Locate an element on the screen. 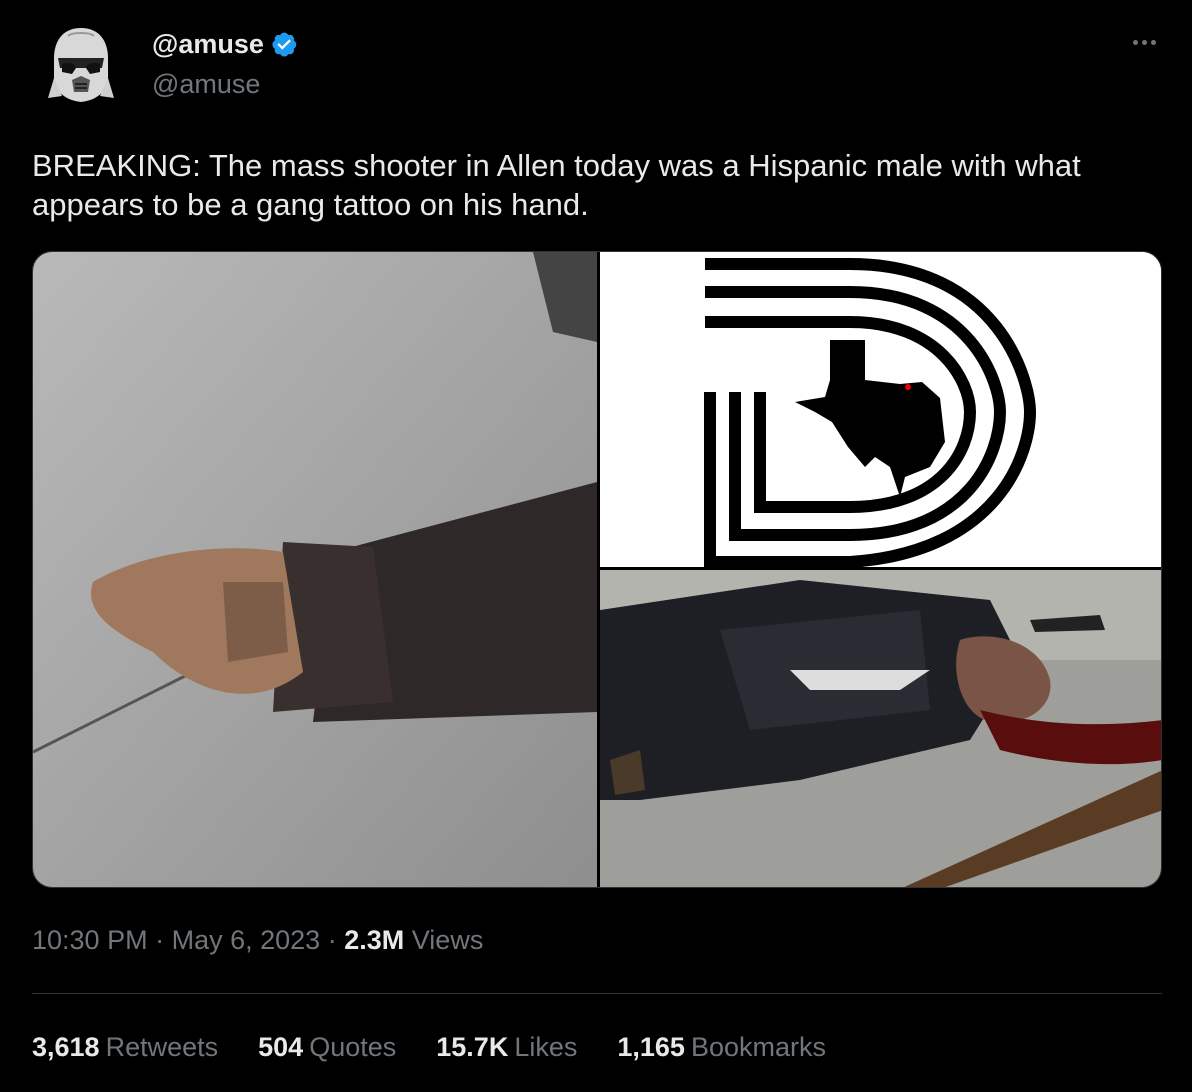 This screenshot has height=1092, width=1192. bookmarks-label: Bookmarks is located at coordinates (758, 1047).